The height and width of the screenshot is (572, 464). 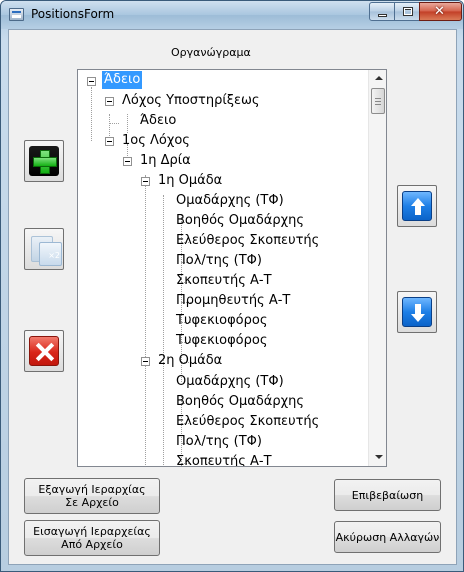 I want to click on arrow-up-icon, so click(x=417, y=206).